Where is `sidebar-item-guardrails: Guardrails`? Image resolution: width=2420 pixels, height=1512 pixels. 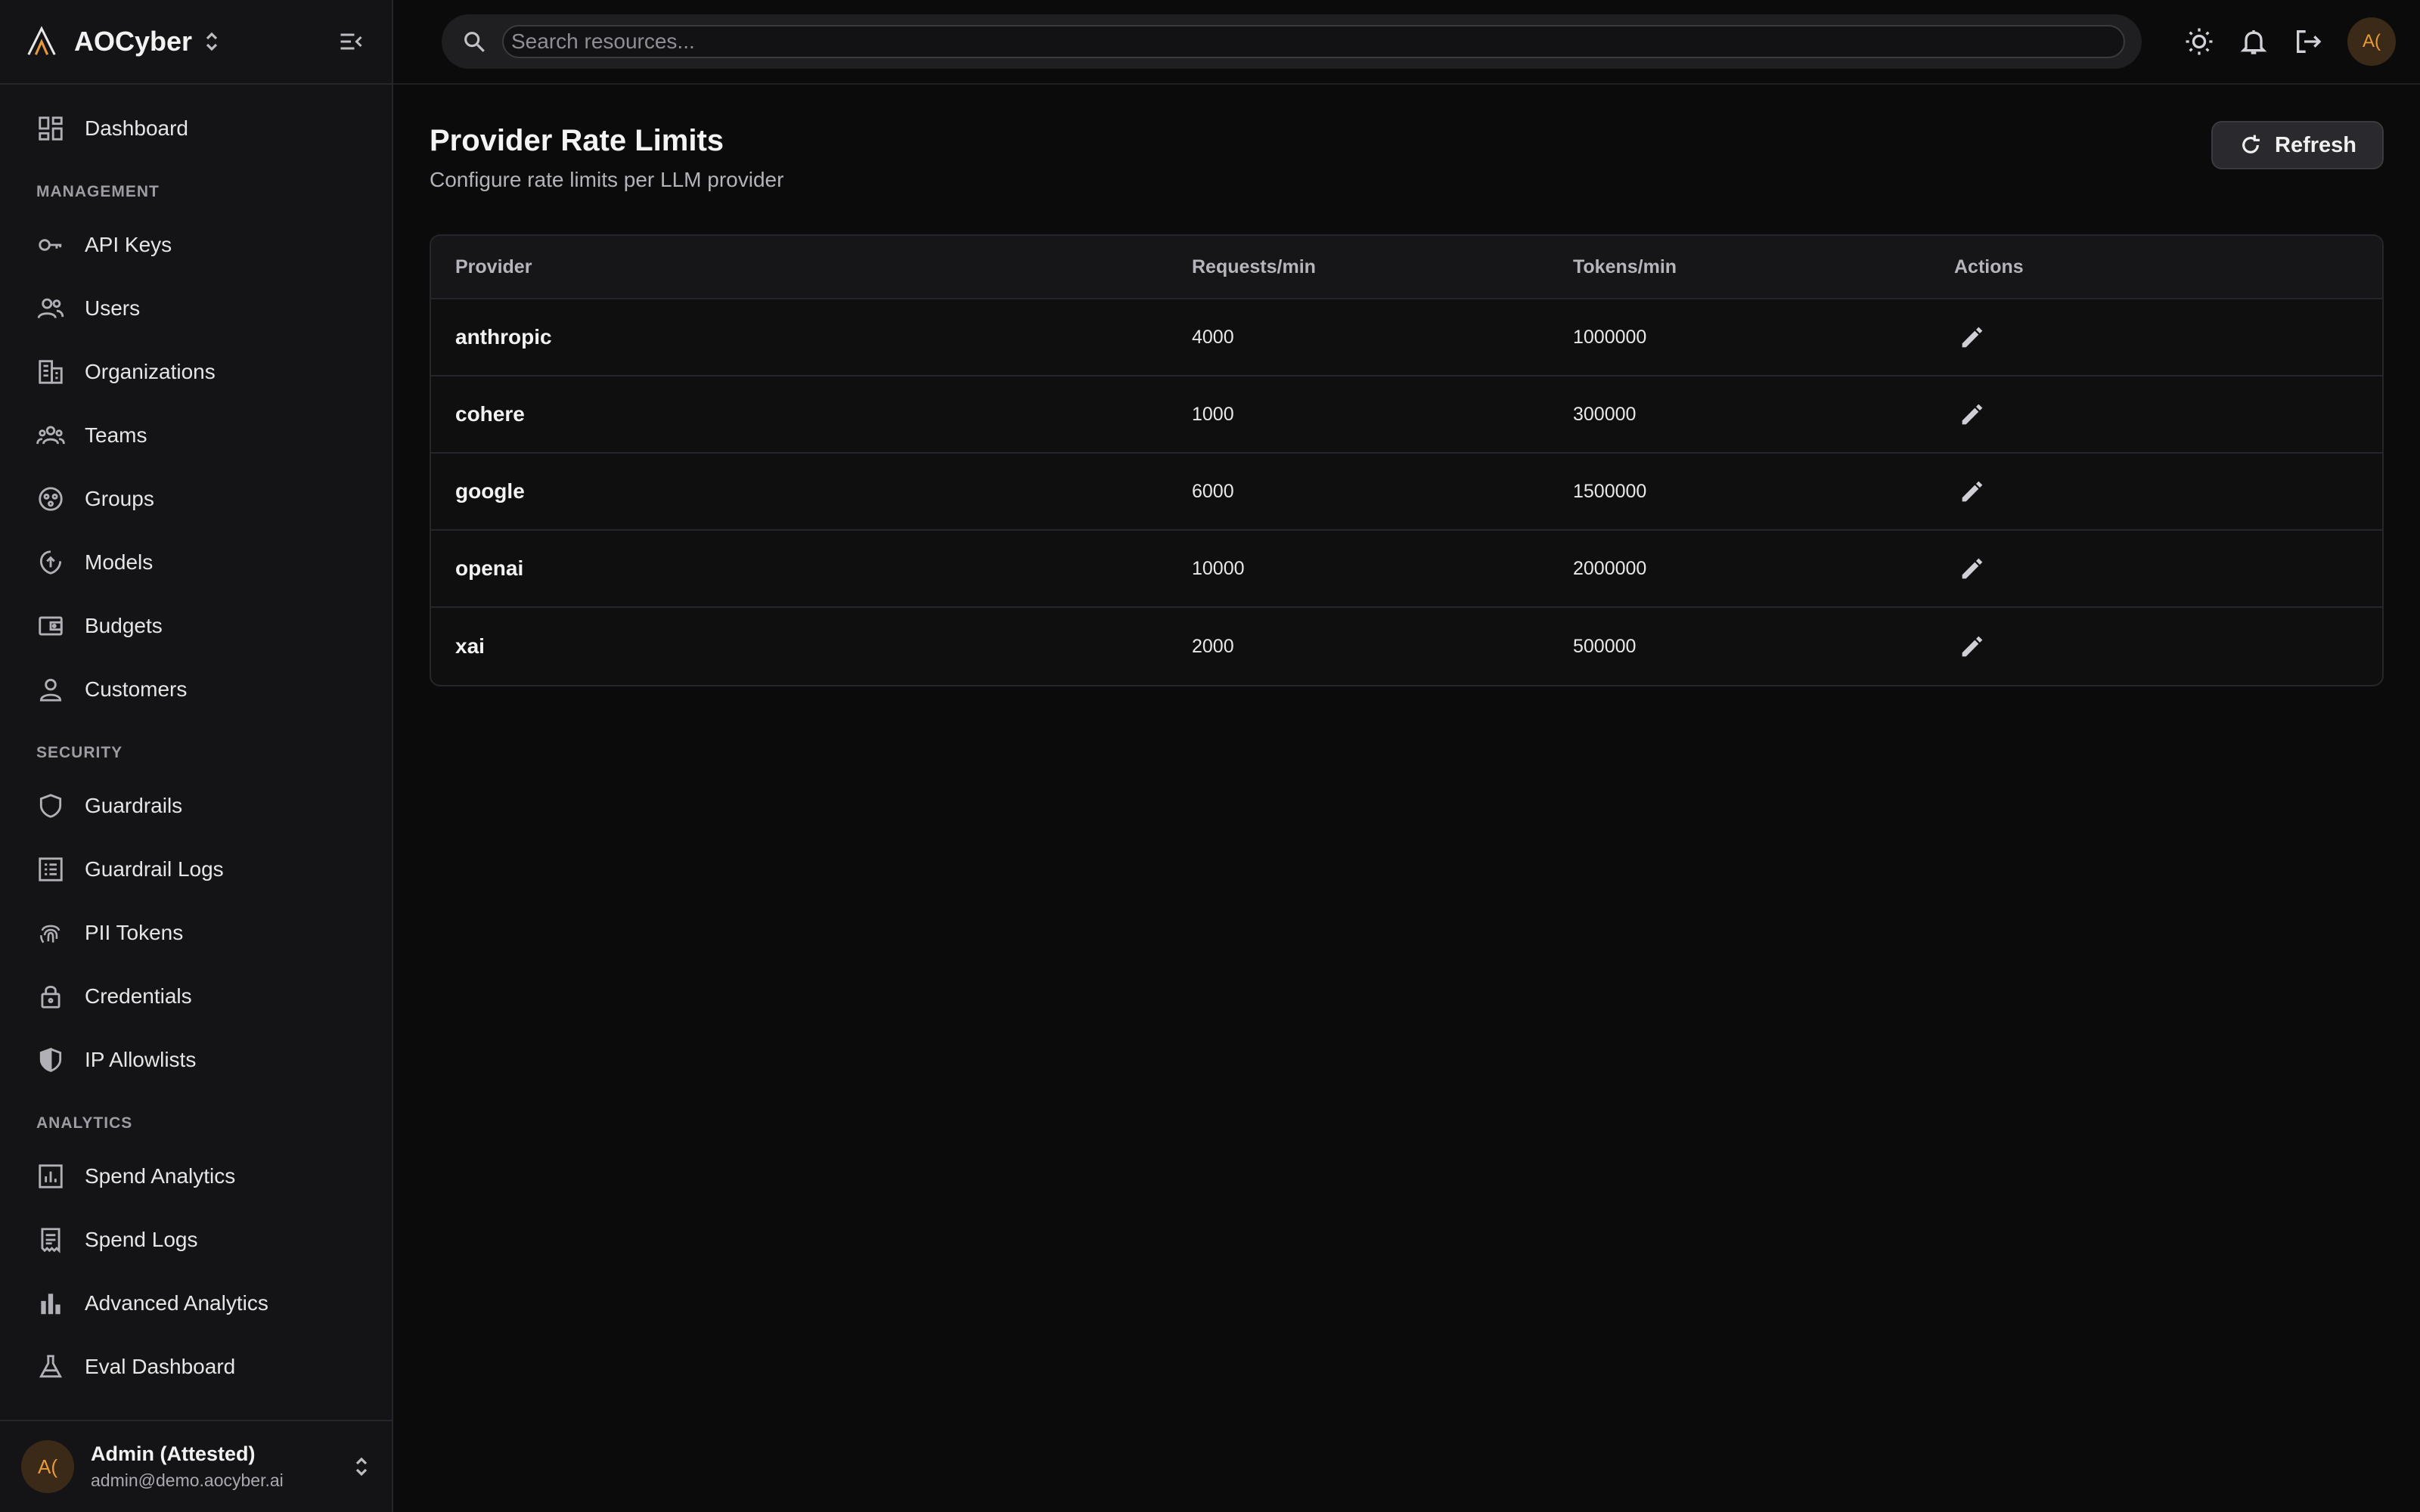
sidebar-item-guardrails: Guardrails is located at coordinates (196, 806).